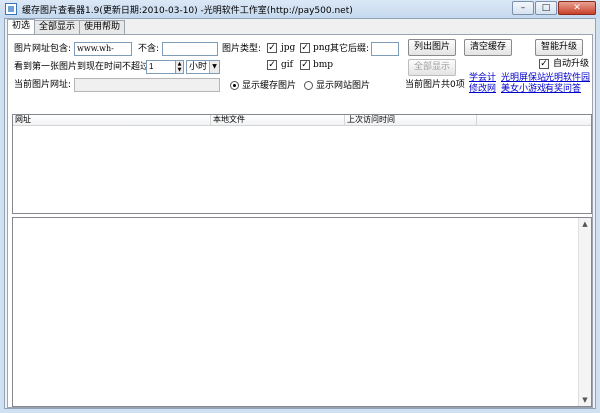 This screenshot has width=600, height=413. Describe the element at coordinates (385, 49) in the screenshot. I see `other-ext-input` at that location.